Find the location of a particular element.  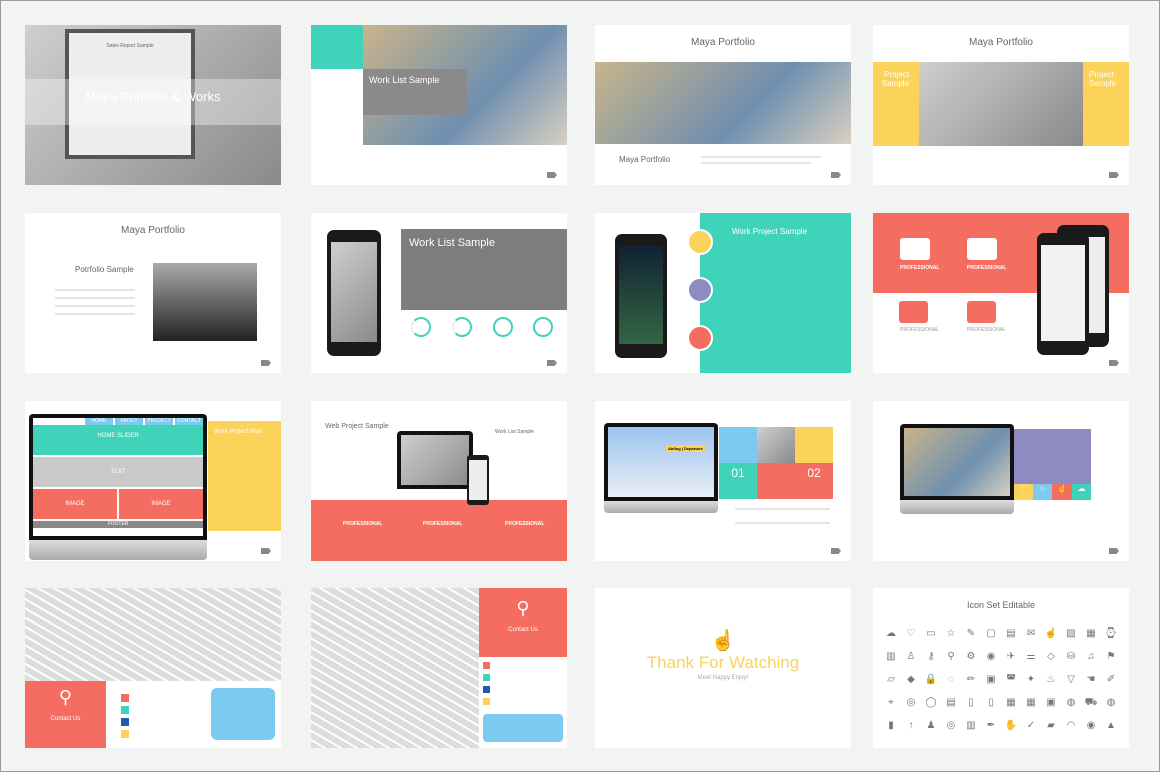

icon-set-icon: ☝ is located at coordinates (1051, 633).